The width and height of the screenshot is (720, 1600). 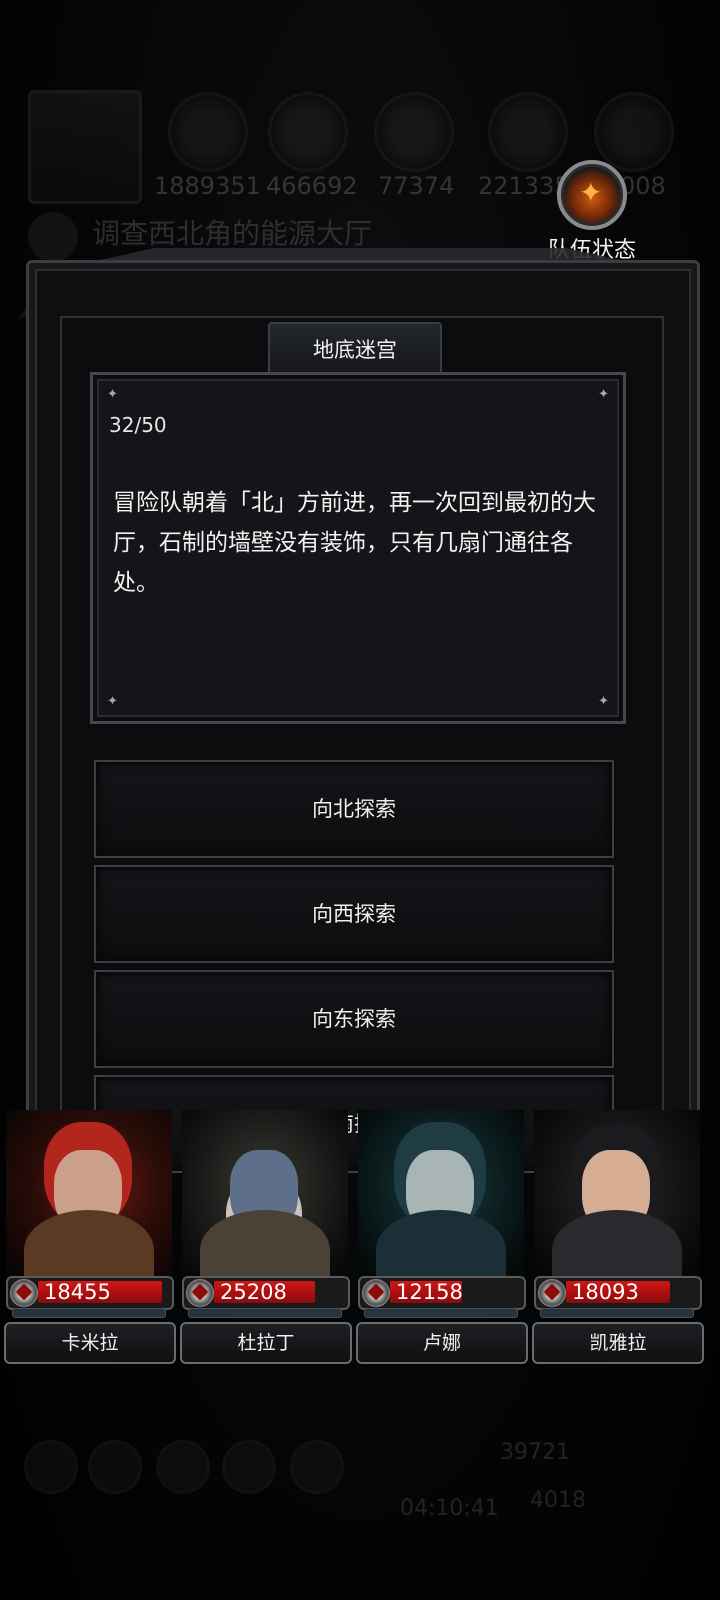 I want to click on player-avatar, so click(x=85, y=147).